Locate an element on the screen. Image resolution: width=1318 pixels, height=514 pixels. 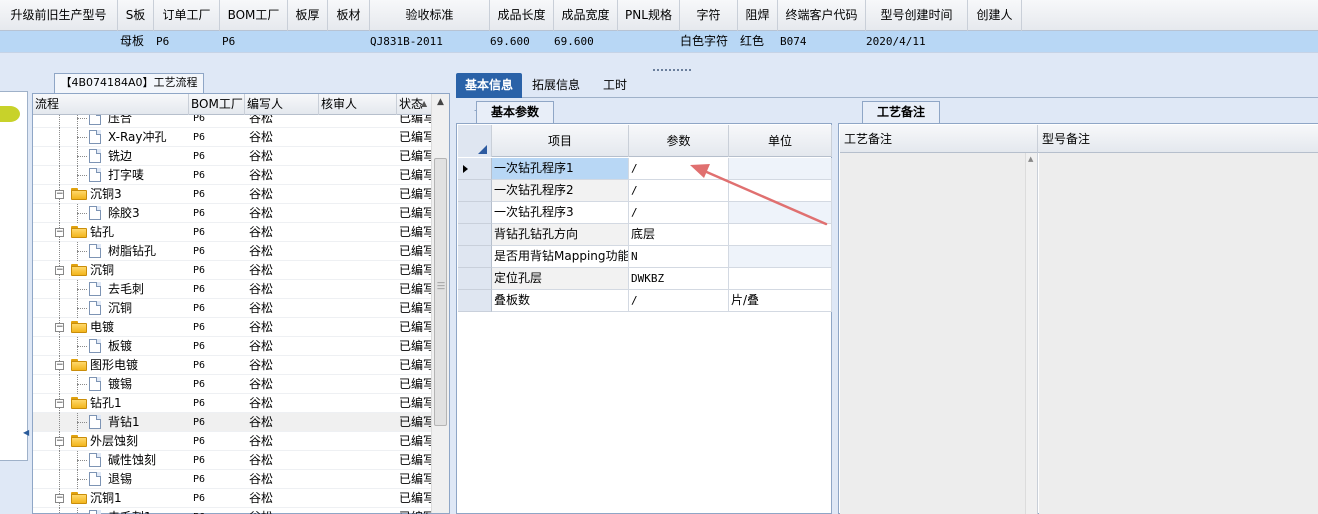
col-bom-factory: BOM工厂 is located at coordinates (254, 15).